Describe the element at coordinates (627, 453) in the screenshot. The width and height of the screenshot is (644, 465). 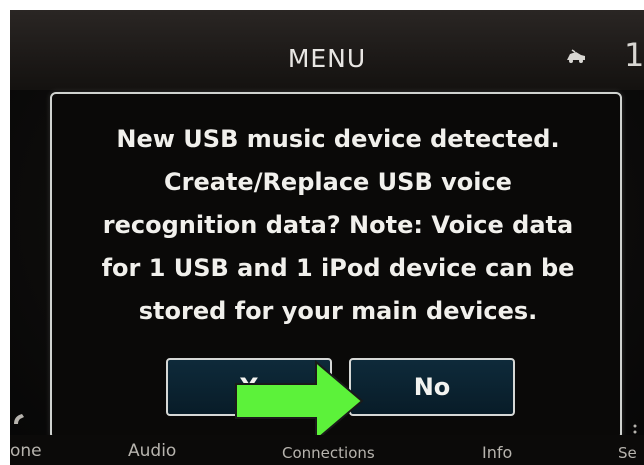
I see `tab-settings: Se` at that location.